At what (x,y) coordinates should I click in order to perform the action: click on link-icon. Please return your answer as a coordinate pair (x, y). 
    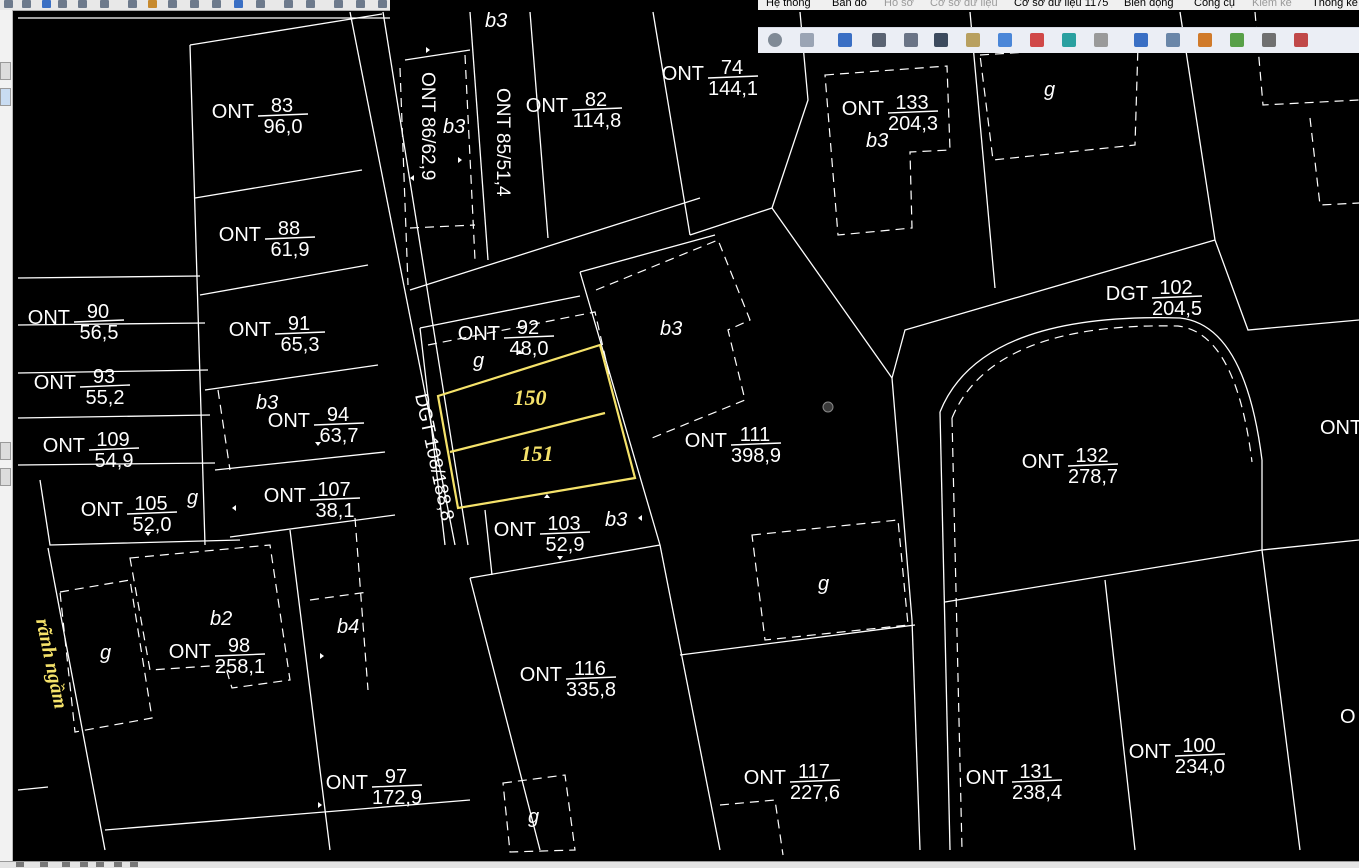
    Looking at the image, I should click on (1005, 40).